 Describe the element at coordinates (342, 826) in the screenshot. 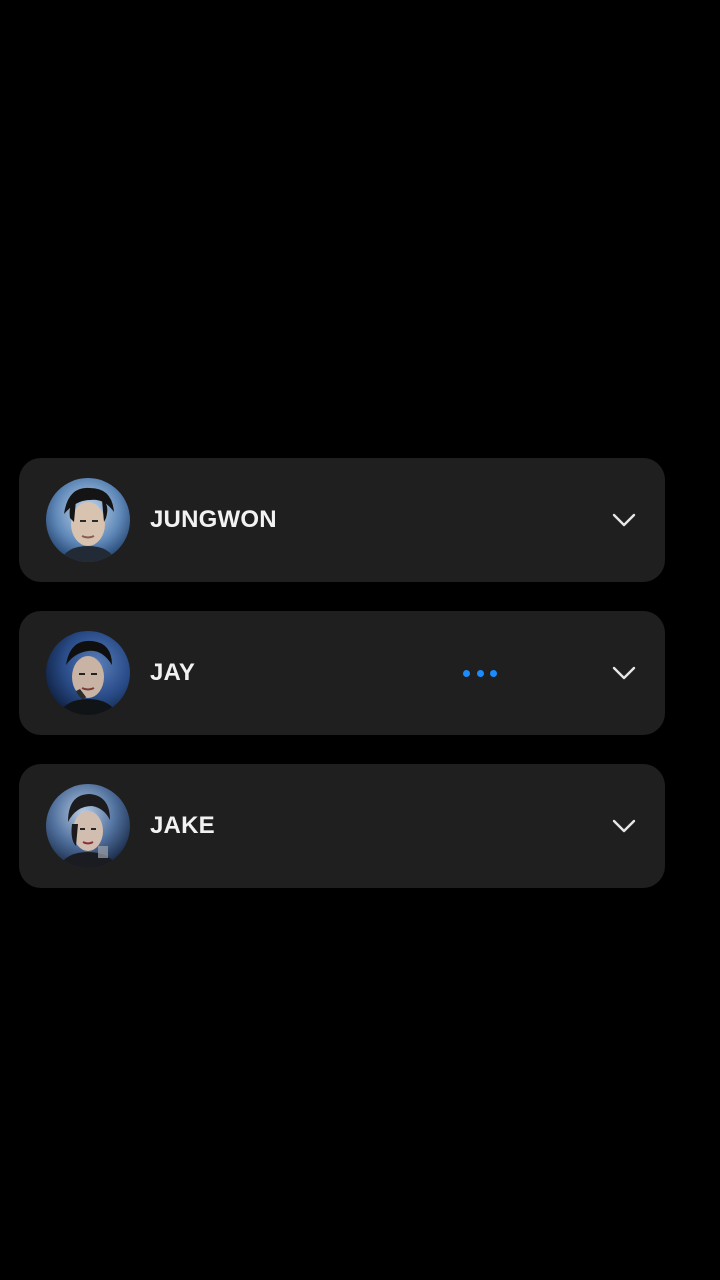

I see `chat-card-jake: JAKE` at that location.